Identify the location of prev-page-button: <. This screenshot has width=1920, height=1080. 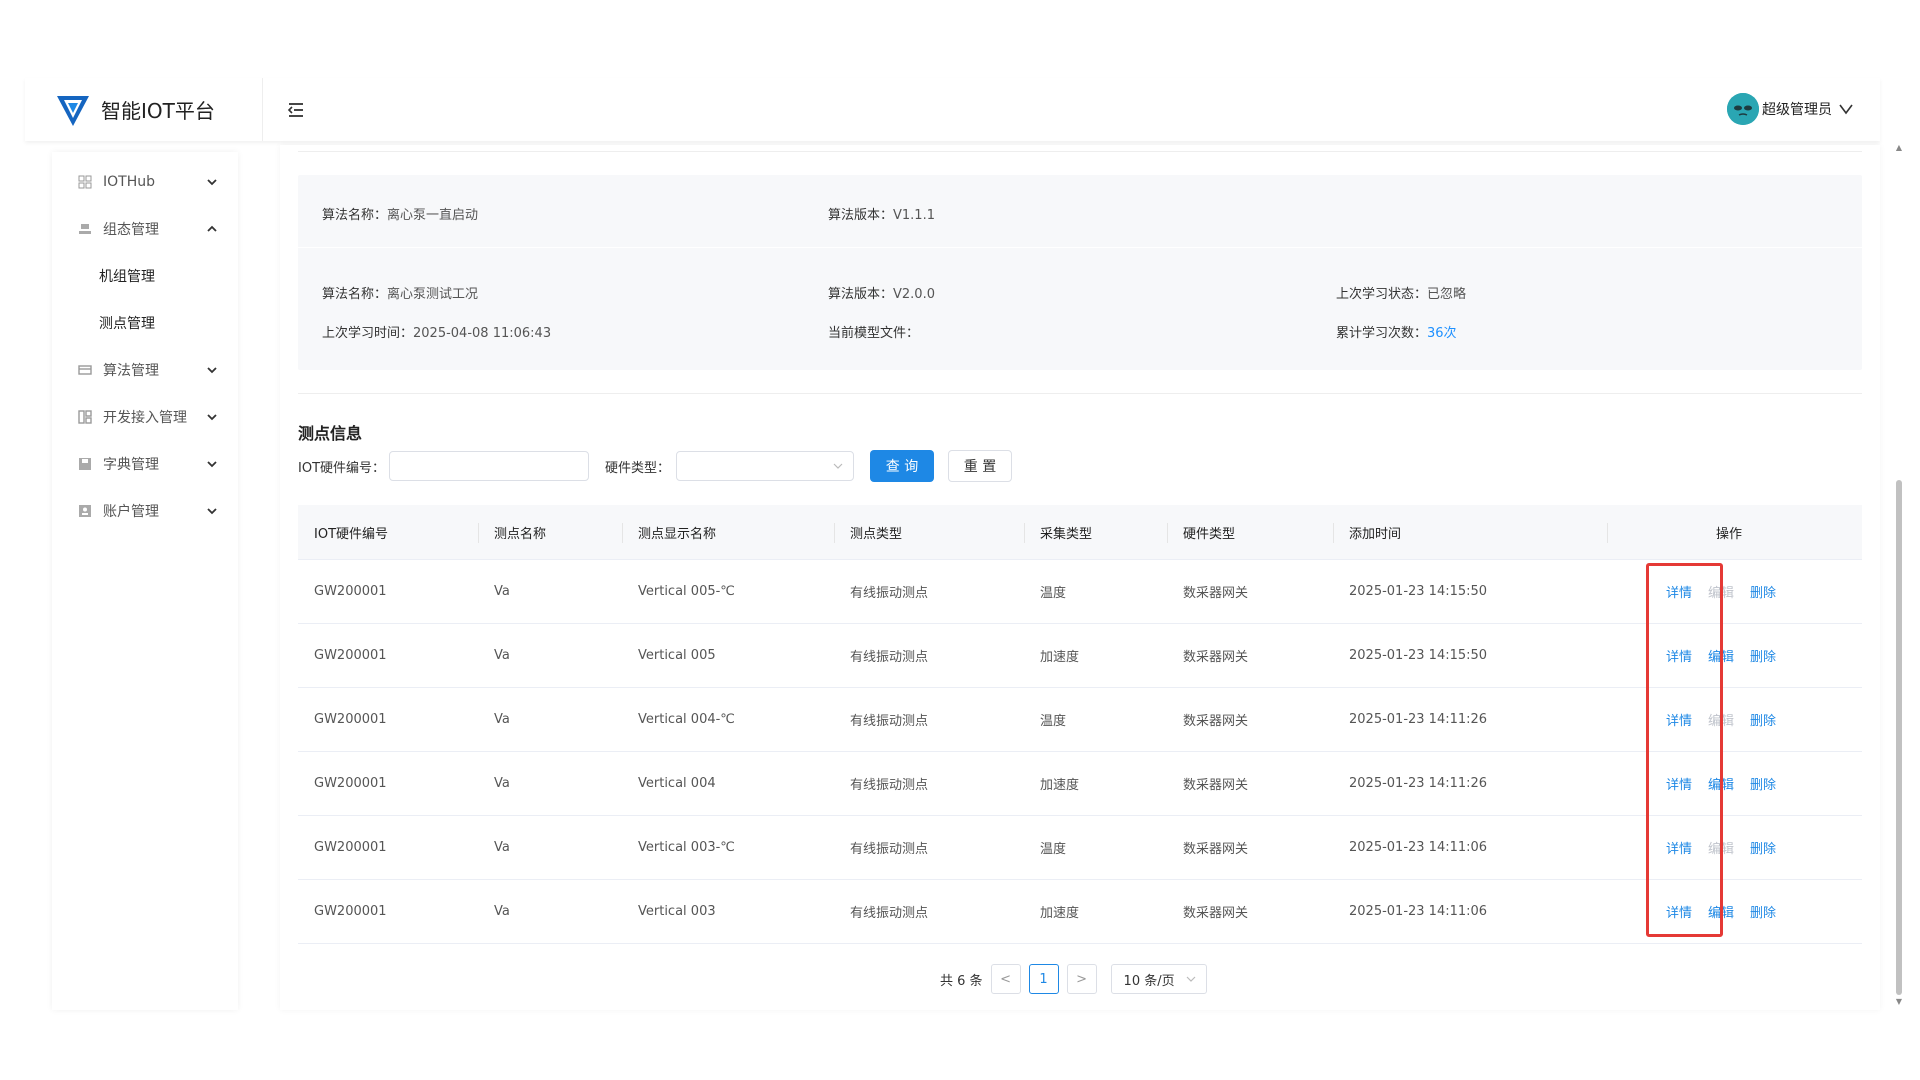
(1005, 979).